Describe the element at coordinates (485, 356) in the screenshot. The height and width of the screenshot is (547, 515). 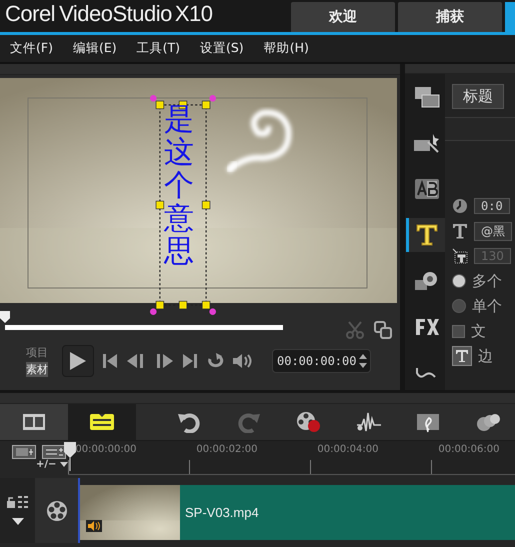
I see `option-label: 边` at that location.